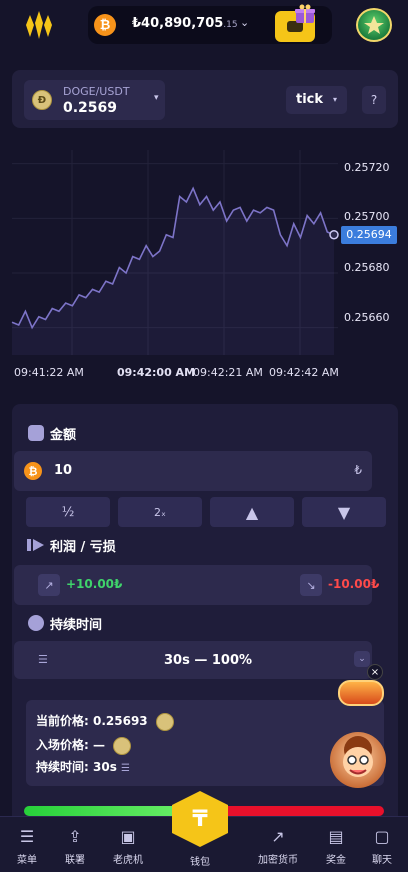 The image size is (408, 872). Describe the element at coordinates (62, 745) in the screenshot. I see `info-entry-label: 入场价格:` at that location.